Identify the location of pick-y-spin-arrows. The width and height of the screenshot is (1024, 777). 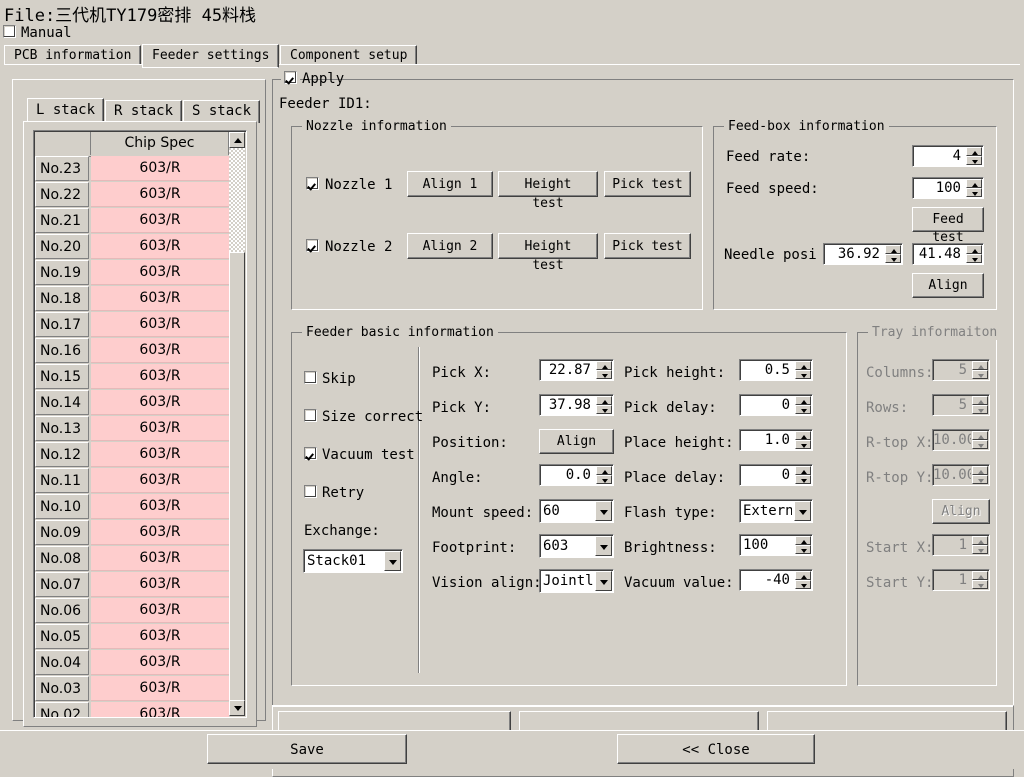
(604, 405).